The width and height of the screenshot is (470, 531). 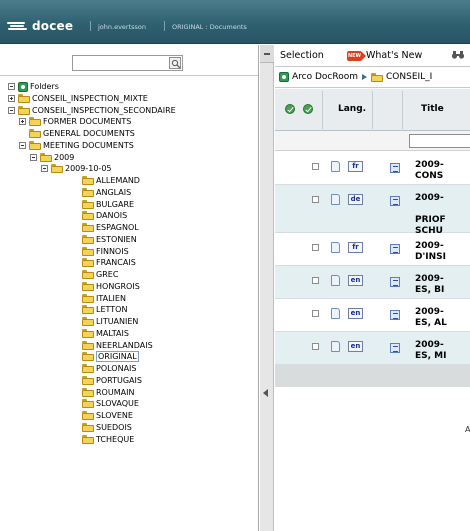 I want to click on tree-node: DANOIS, so click(x=104, y=215).